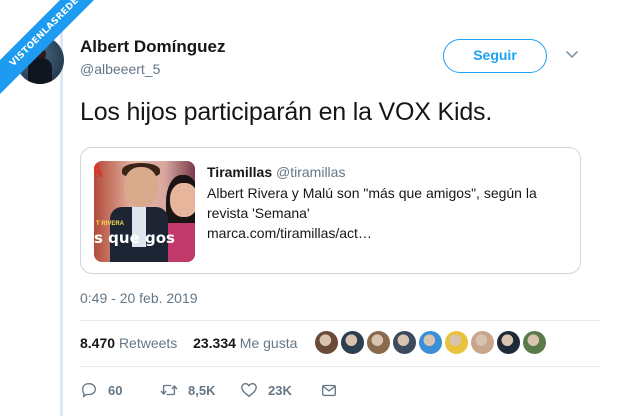 The height and width of the screenshot is (416, 622). What do you see at coordinates (148, 343) in the screenshot?
I see `retweets-label: Retweets` at bounding box center [148, 343].